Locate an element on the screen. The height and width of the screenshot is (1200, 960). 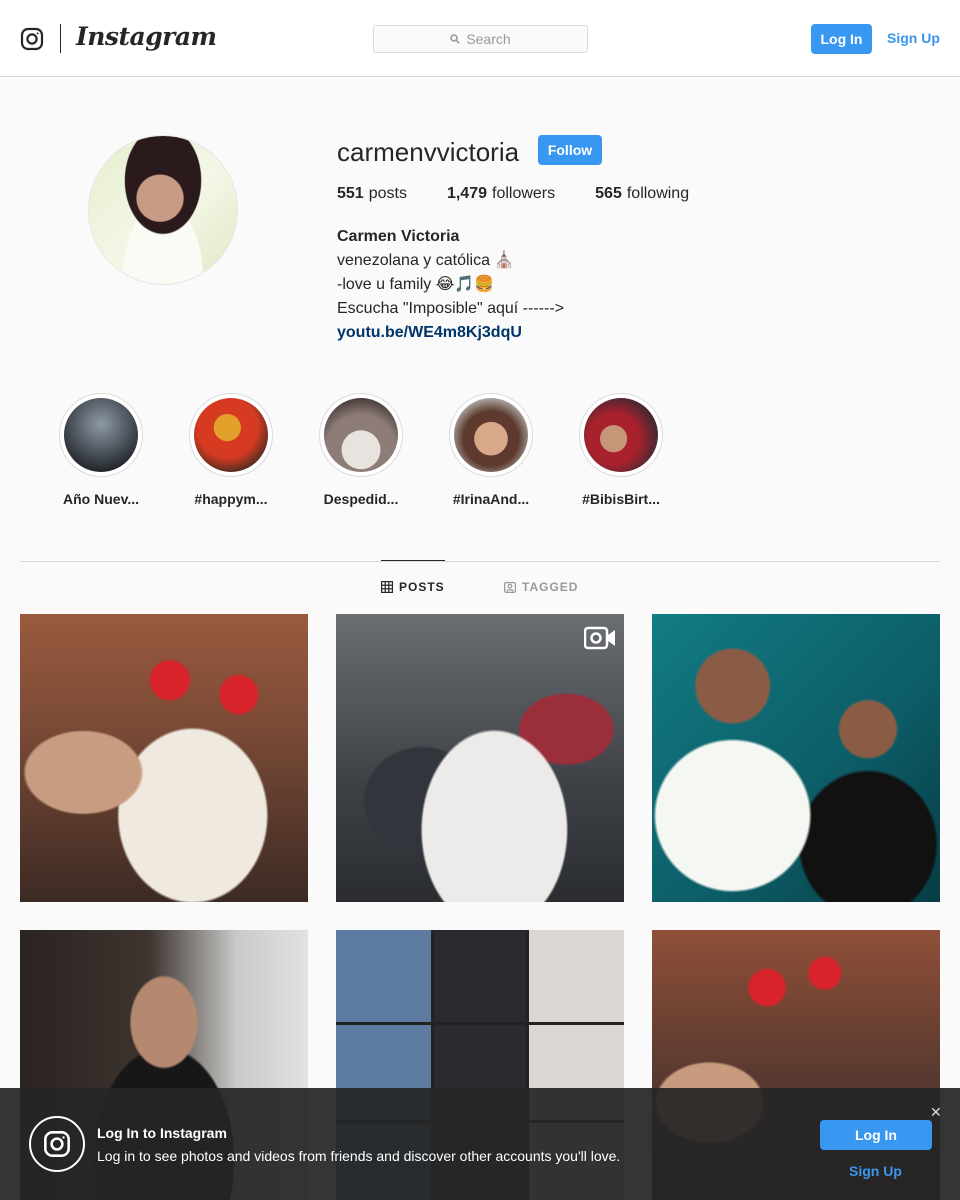
grid-icon is located at coordinates (387, 587).